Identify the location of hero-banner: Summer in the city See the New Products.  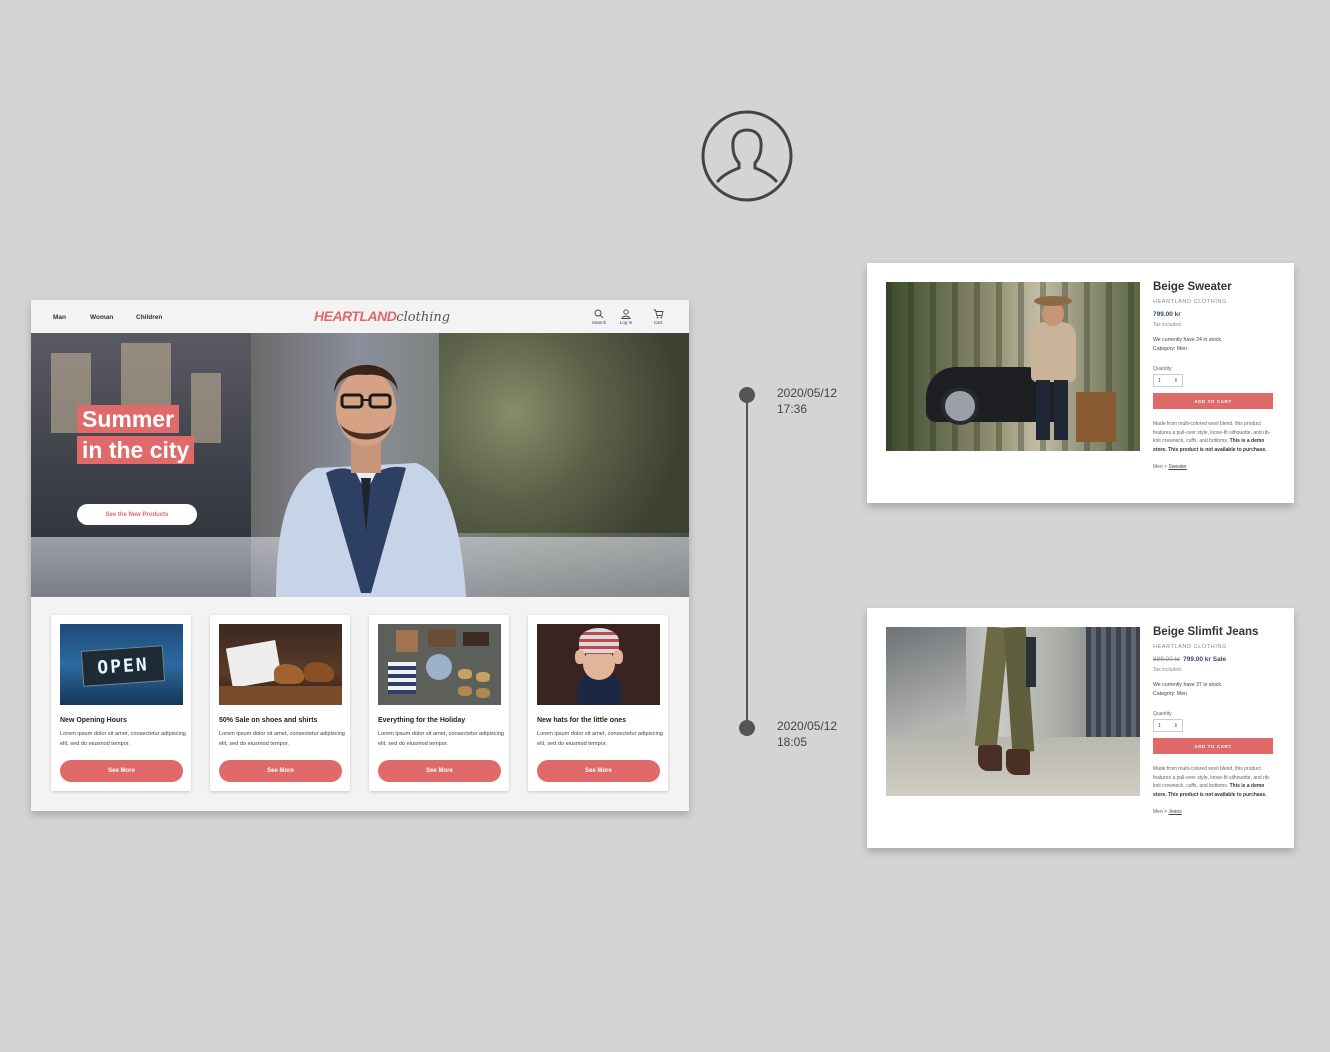
(360, 465).